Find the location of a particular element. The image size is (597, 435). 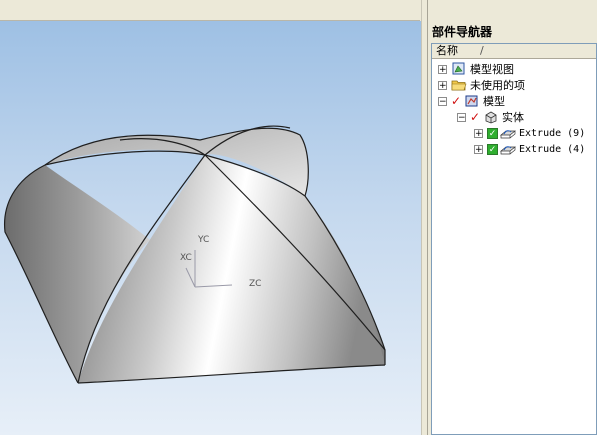

viewport-toolbar-strip is located at coordinates (210, 10).